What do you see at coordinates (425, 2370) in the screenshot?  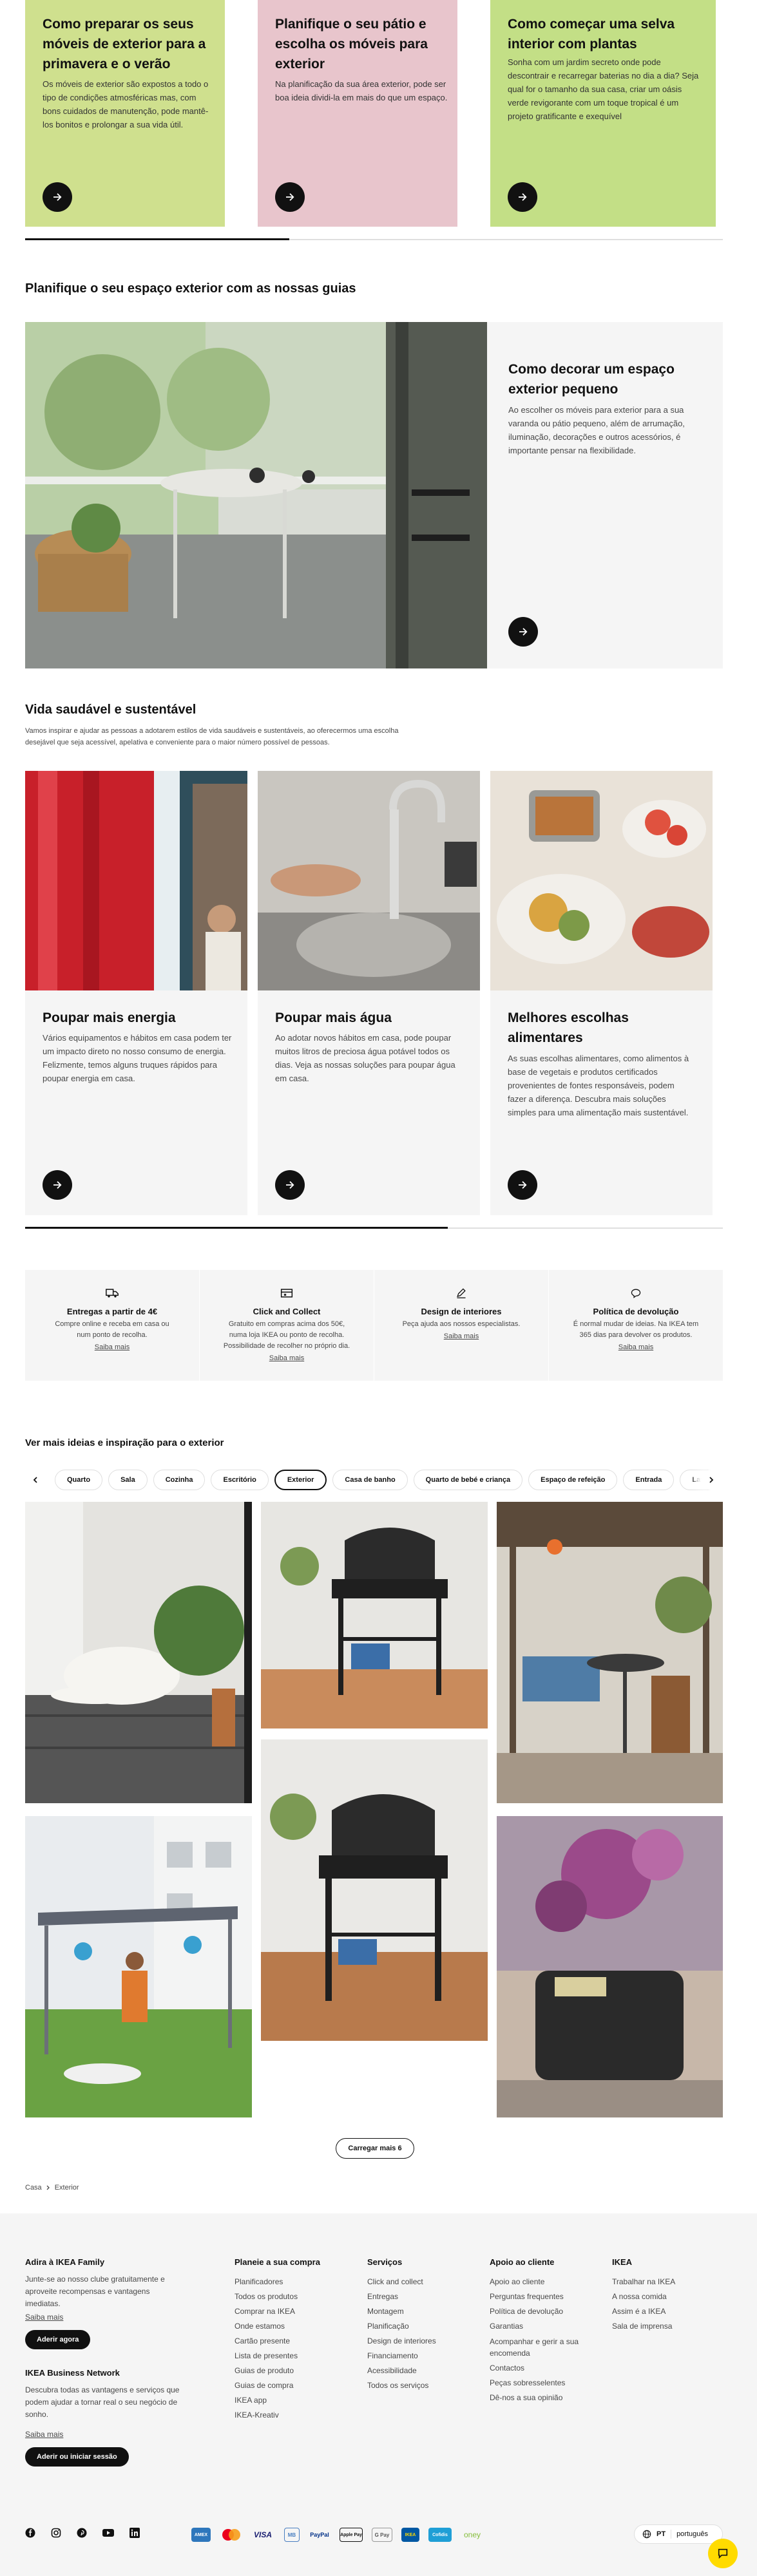 I see `footer-link: Acessibilidade` at bounding box center [425, 2370].